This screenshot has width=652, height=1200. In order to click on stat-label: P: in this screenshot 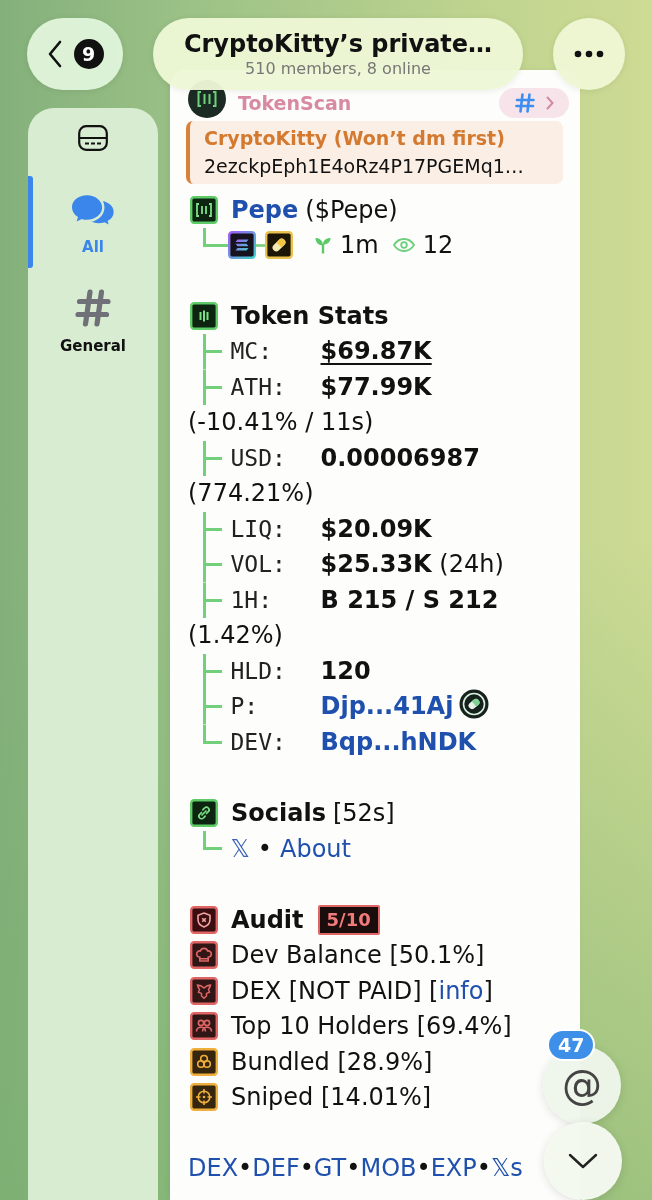, I will do `click(245, 706)`.